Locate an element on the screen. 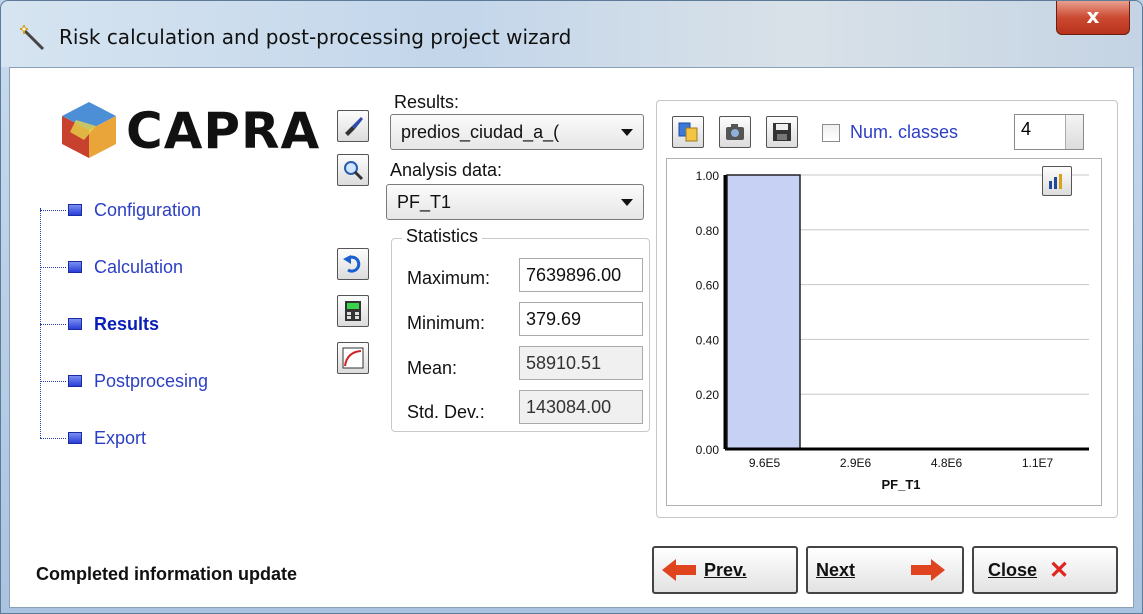 This screenshot has height=614, width=1143. zoom-button is located at coordinates (353, 170).